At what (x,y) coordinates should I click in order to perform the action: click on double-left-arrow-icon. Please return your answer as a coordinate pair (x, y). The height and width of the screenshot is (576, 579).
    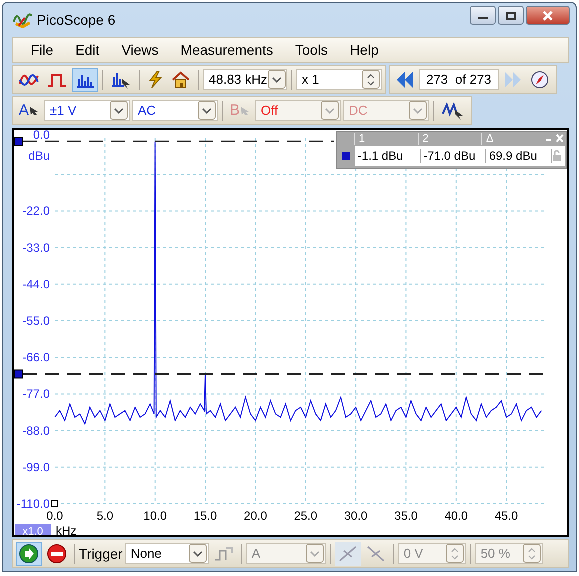
    Looking at the image, I should click on (405, 80).